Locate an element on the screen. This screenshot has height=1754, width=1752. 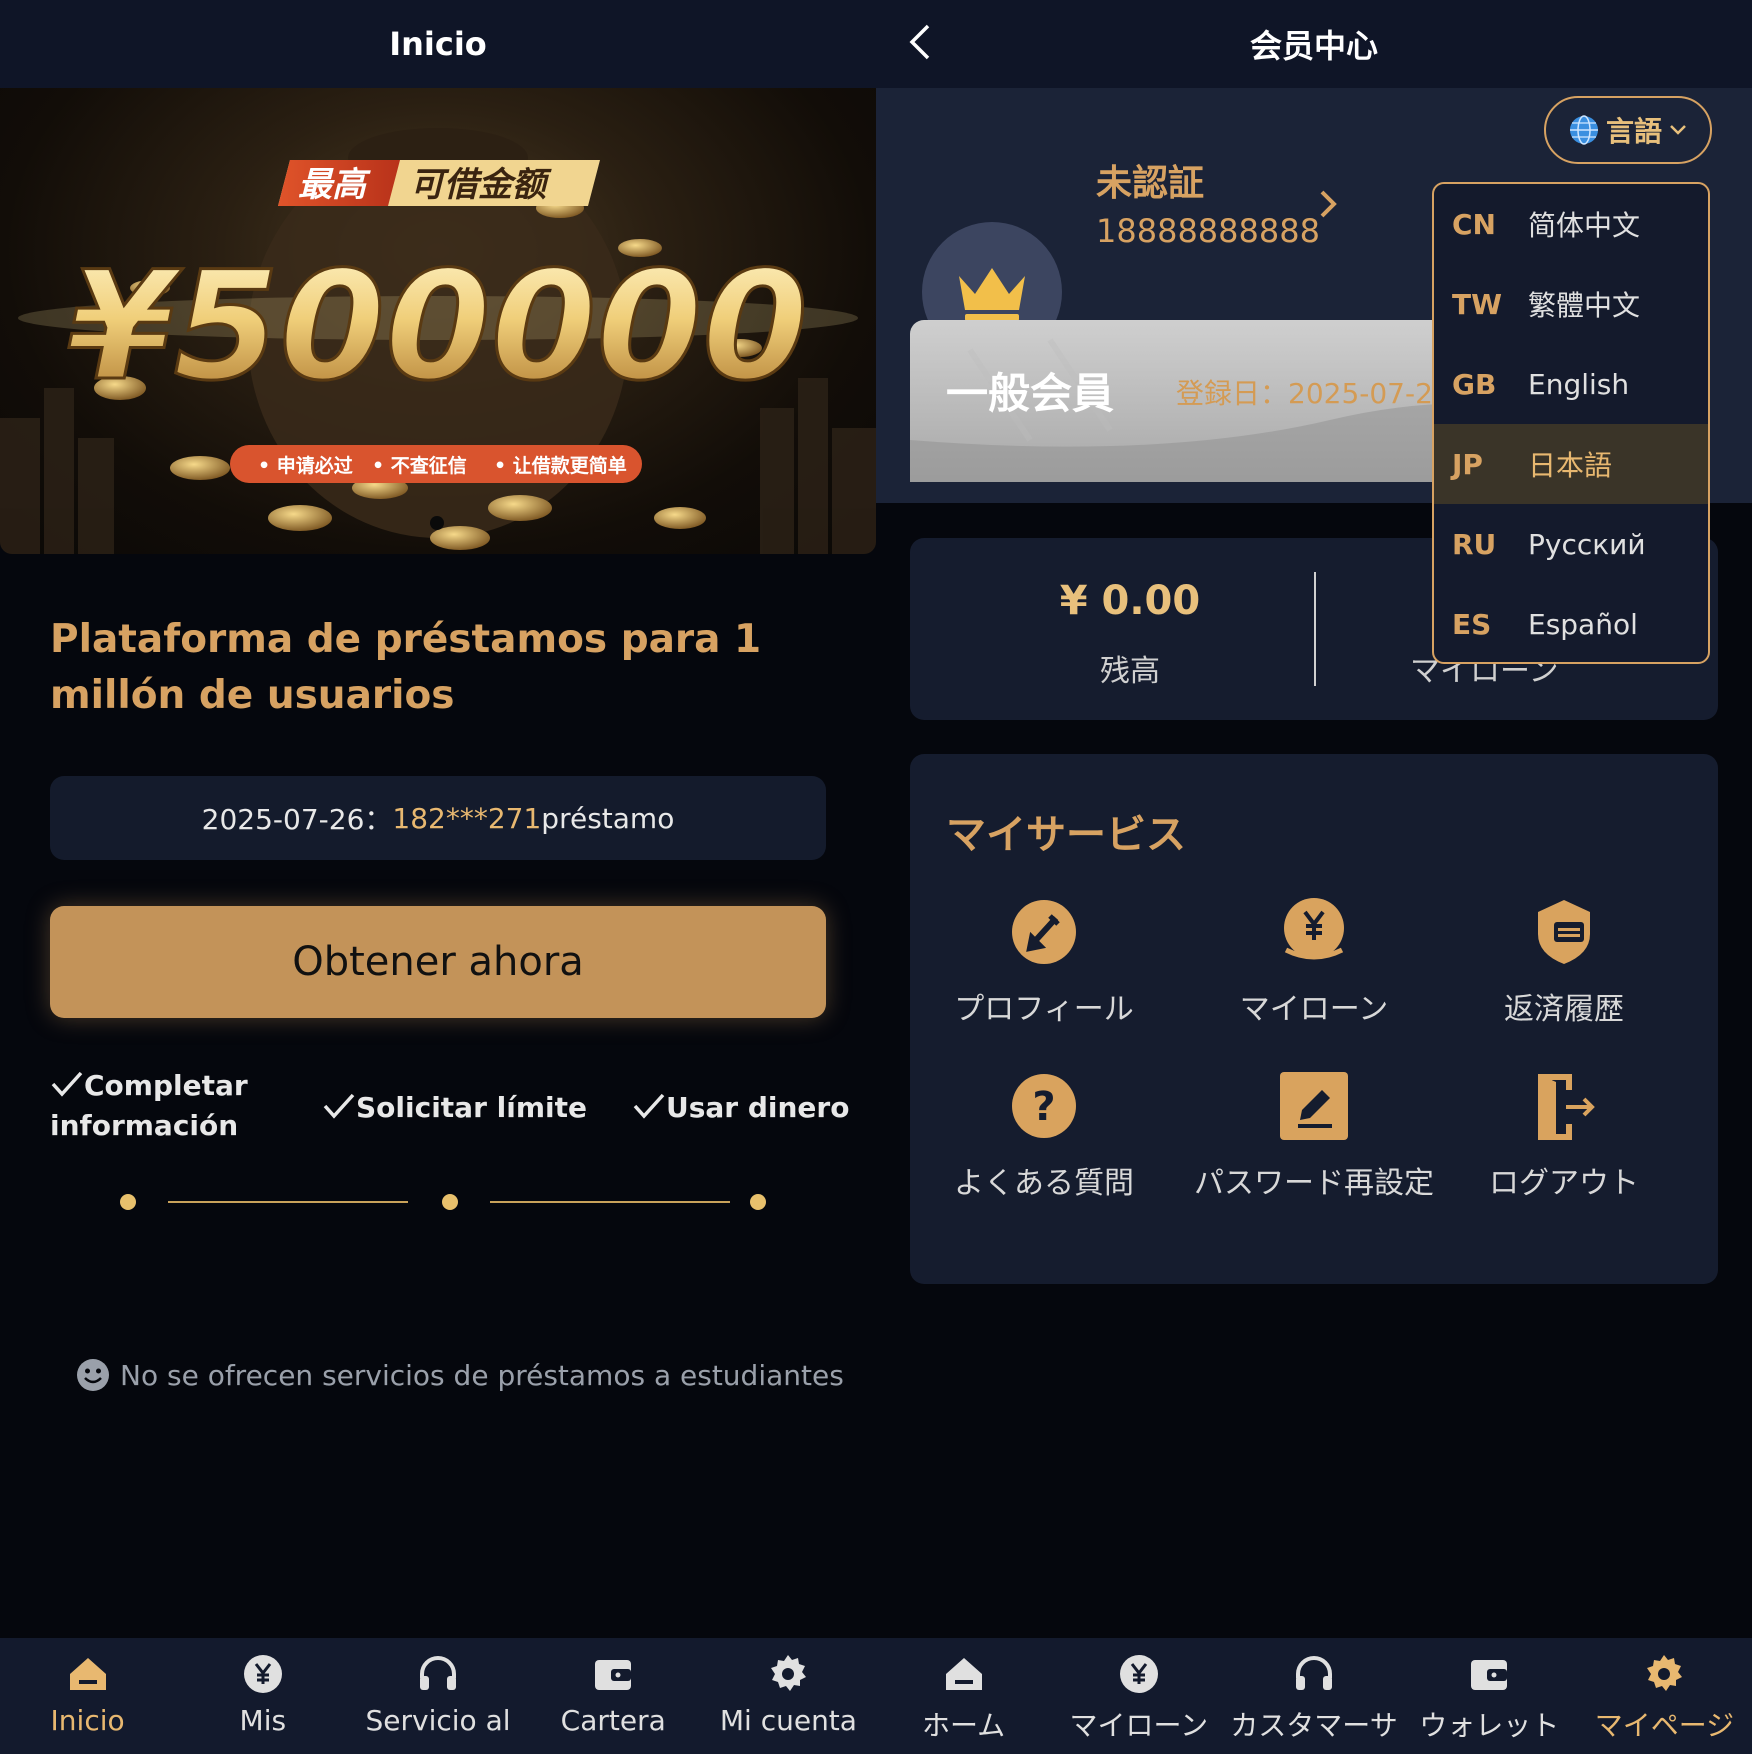
tab-label: ウォレット is located at coordinates (1489, 1725).